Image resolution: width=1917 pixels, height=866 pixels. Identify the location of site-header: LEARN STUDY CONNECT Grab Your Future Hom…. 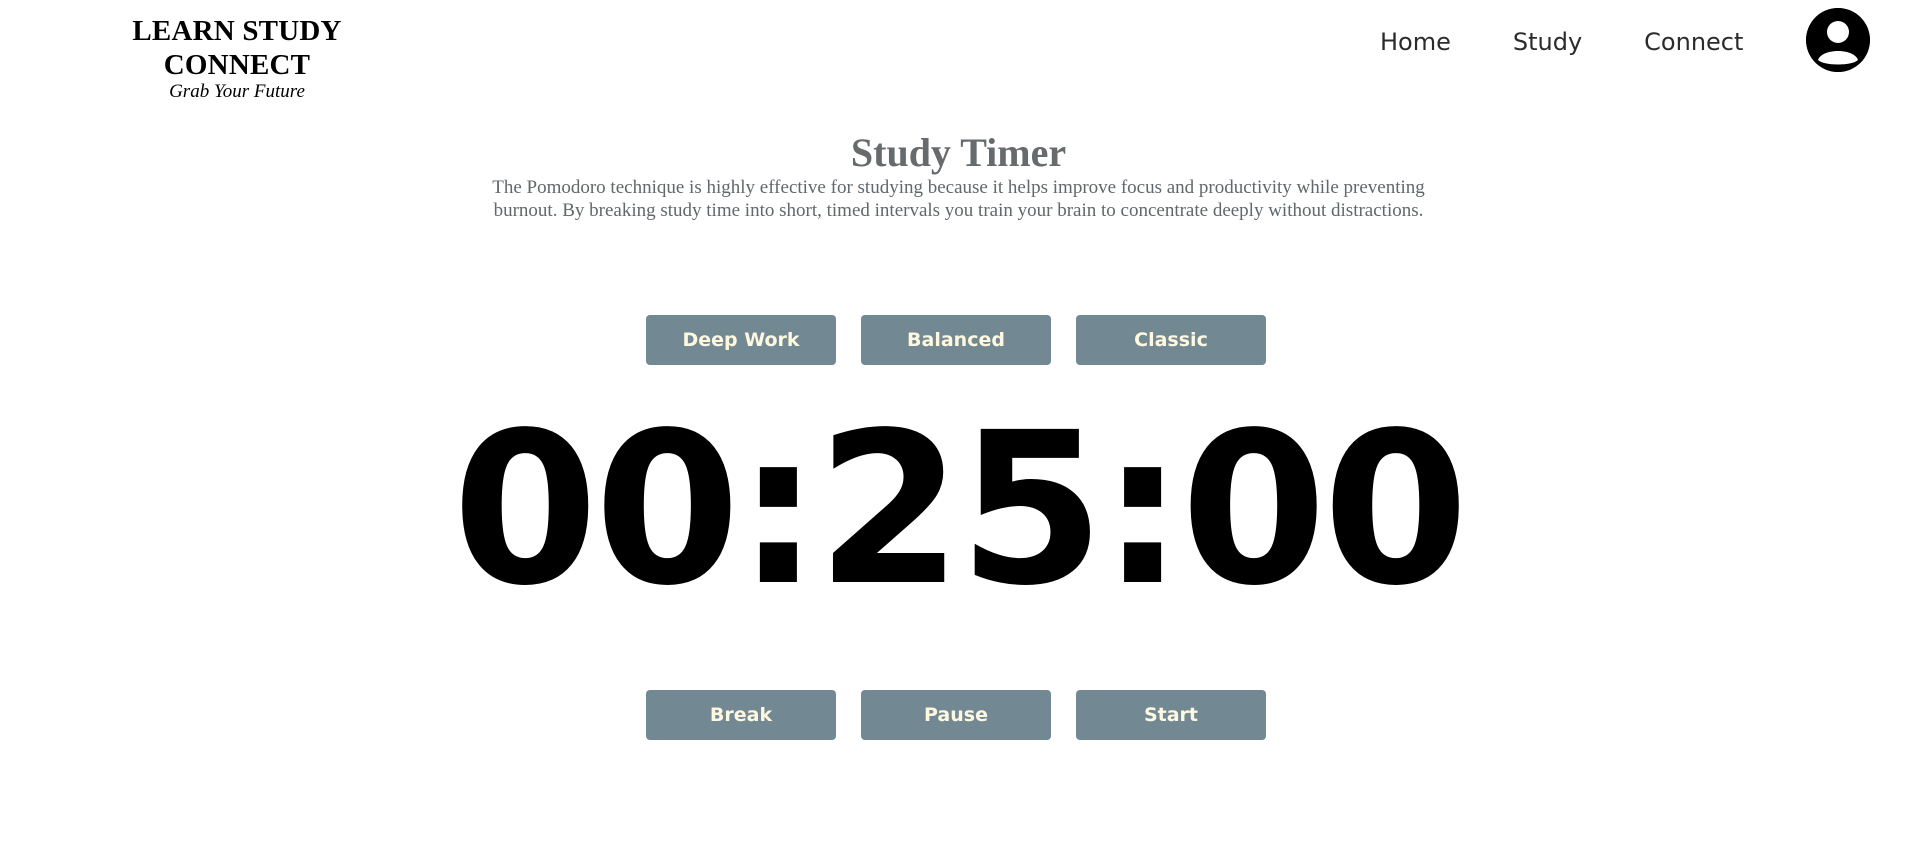
(958, 51).